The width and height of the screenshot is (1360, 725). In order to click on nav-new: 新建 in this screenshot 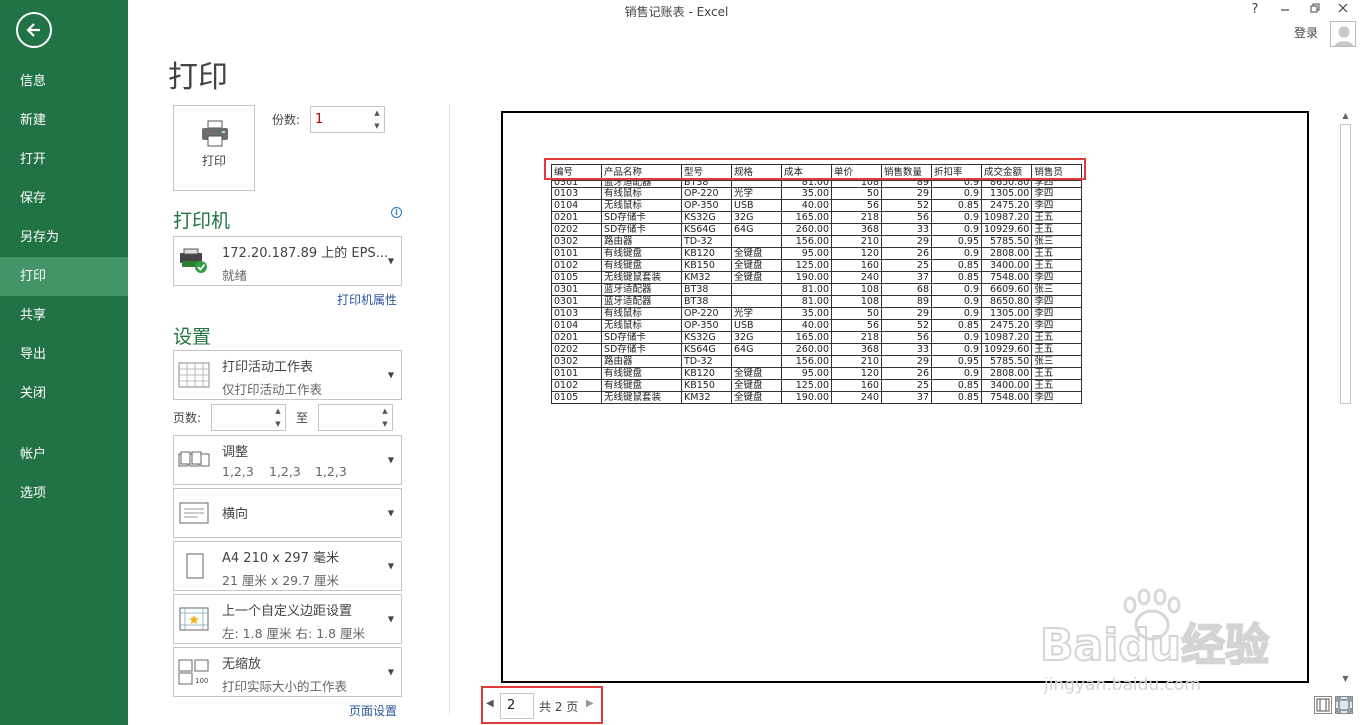, I will do `click(64, 120)`.